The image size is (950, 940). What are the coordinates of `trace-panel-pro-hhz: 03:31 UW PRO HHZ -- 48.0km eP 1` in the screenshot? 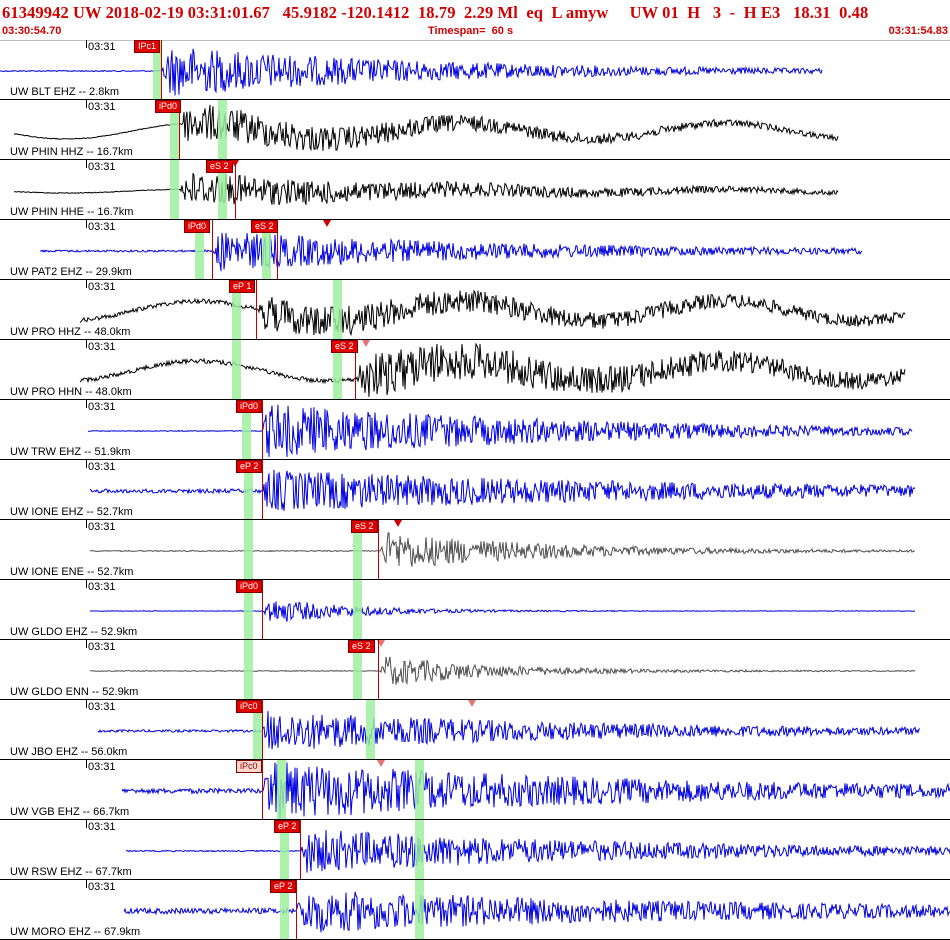 It's located at (475, 310).